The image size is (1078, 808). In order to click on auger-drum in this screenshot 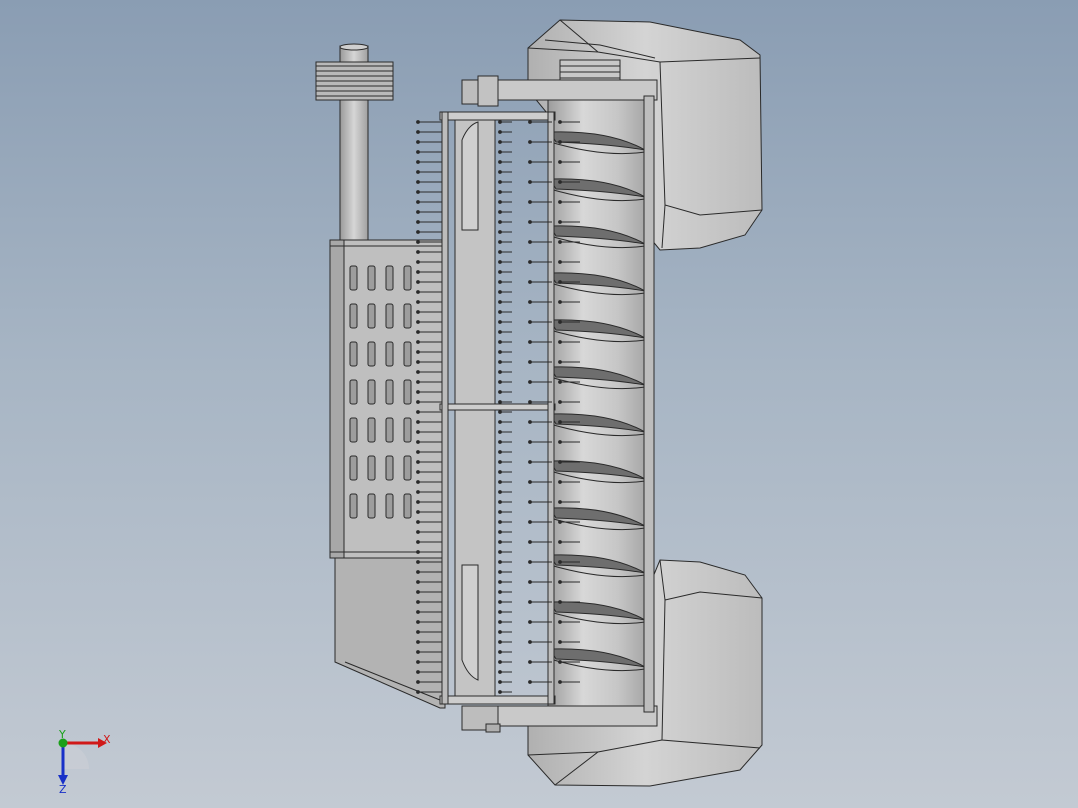, I will do `click(598, 404)`.